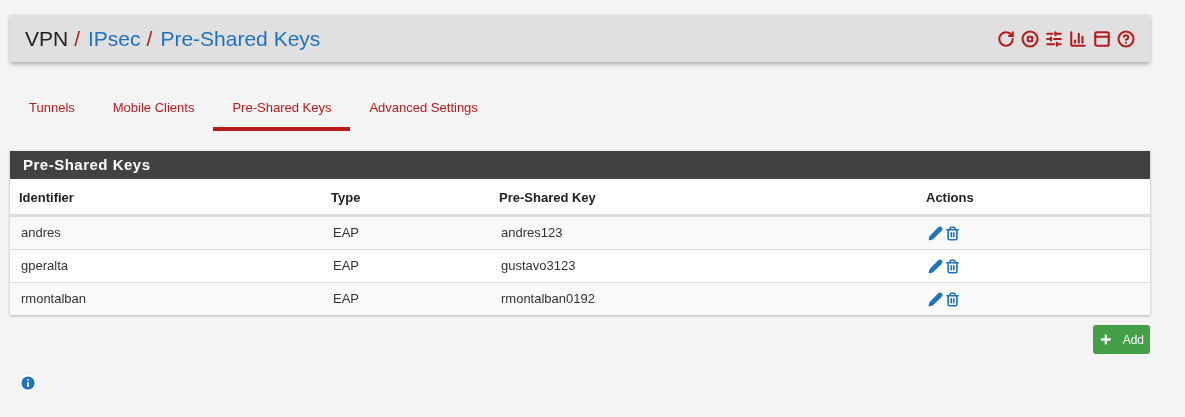  I want to click on plus-icon, so click(1106, 339).